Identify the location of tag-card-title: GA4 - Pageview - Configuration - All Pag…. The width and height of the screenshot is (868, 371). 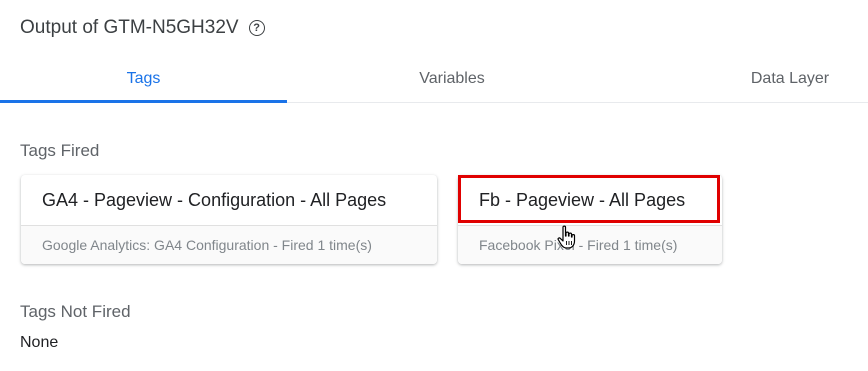
(229, 200).